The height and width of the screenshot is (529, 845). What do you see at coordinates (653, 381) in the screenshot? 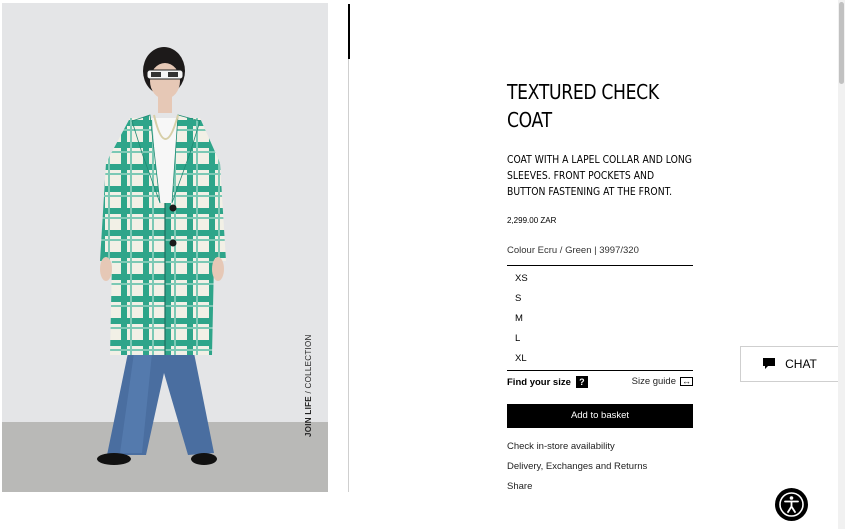
I see `size-guide-label: Size guide` at bounding box center [653, 381].